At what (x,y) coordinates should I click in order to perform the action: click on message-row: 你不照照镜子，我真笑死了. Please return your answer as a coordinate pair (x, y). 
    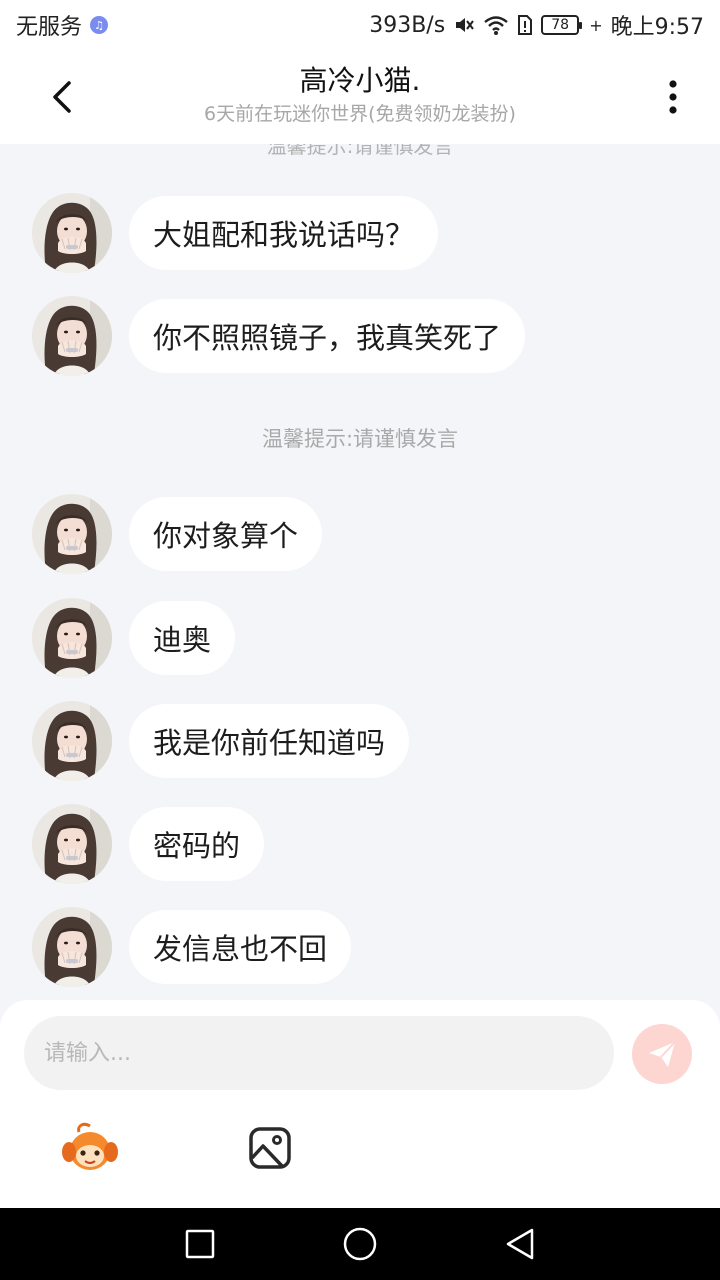
    Looking at the image, I should click on (279, 336).